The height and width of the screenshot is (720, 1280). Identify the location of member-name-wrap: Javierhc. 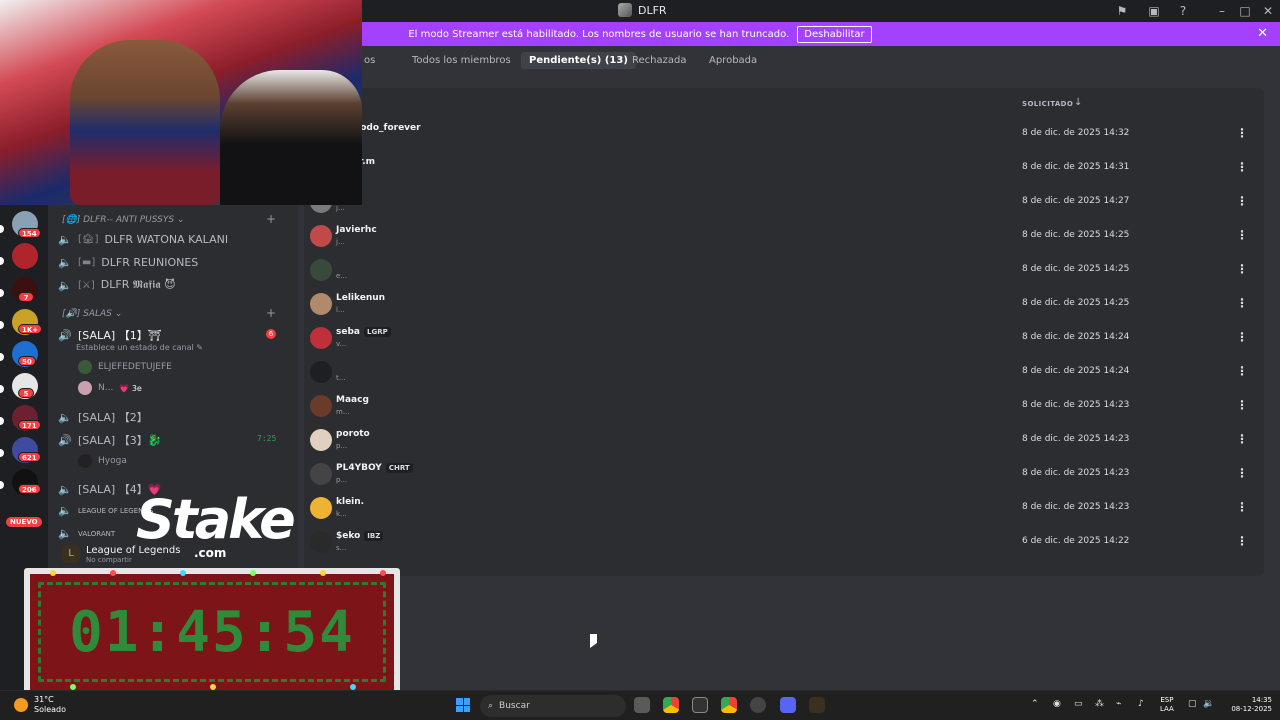
(356, 230).